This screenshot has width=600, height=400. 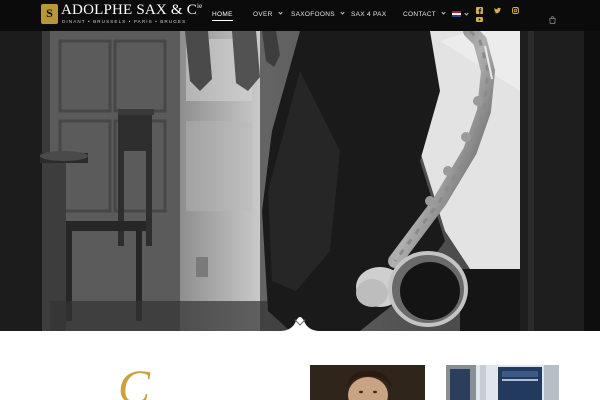 What do you see at coordinates (367, 382) in the screenshot?
I see `portrait-painting-image` at bounding box center [367, 382].